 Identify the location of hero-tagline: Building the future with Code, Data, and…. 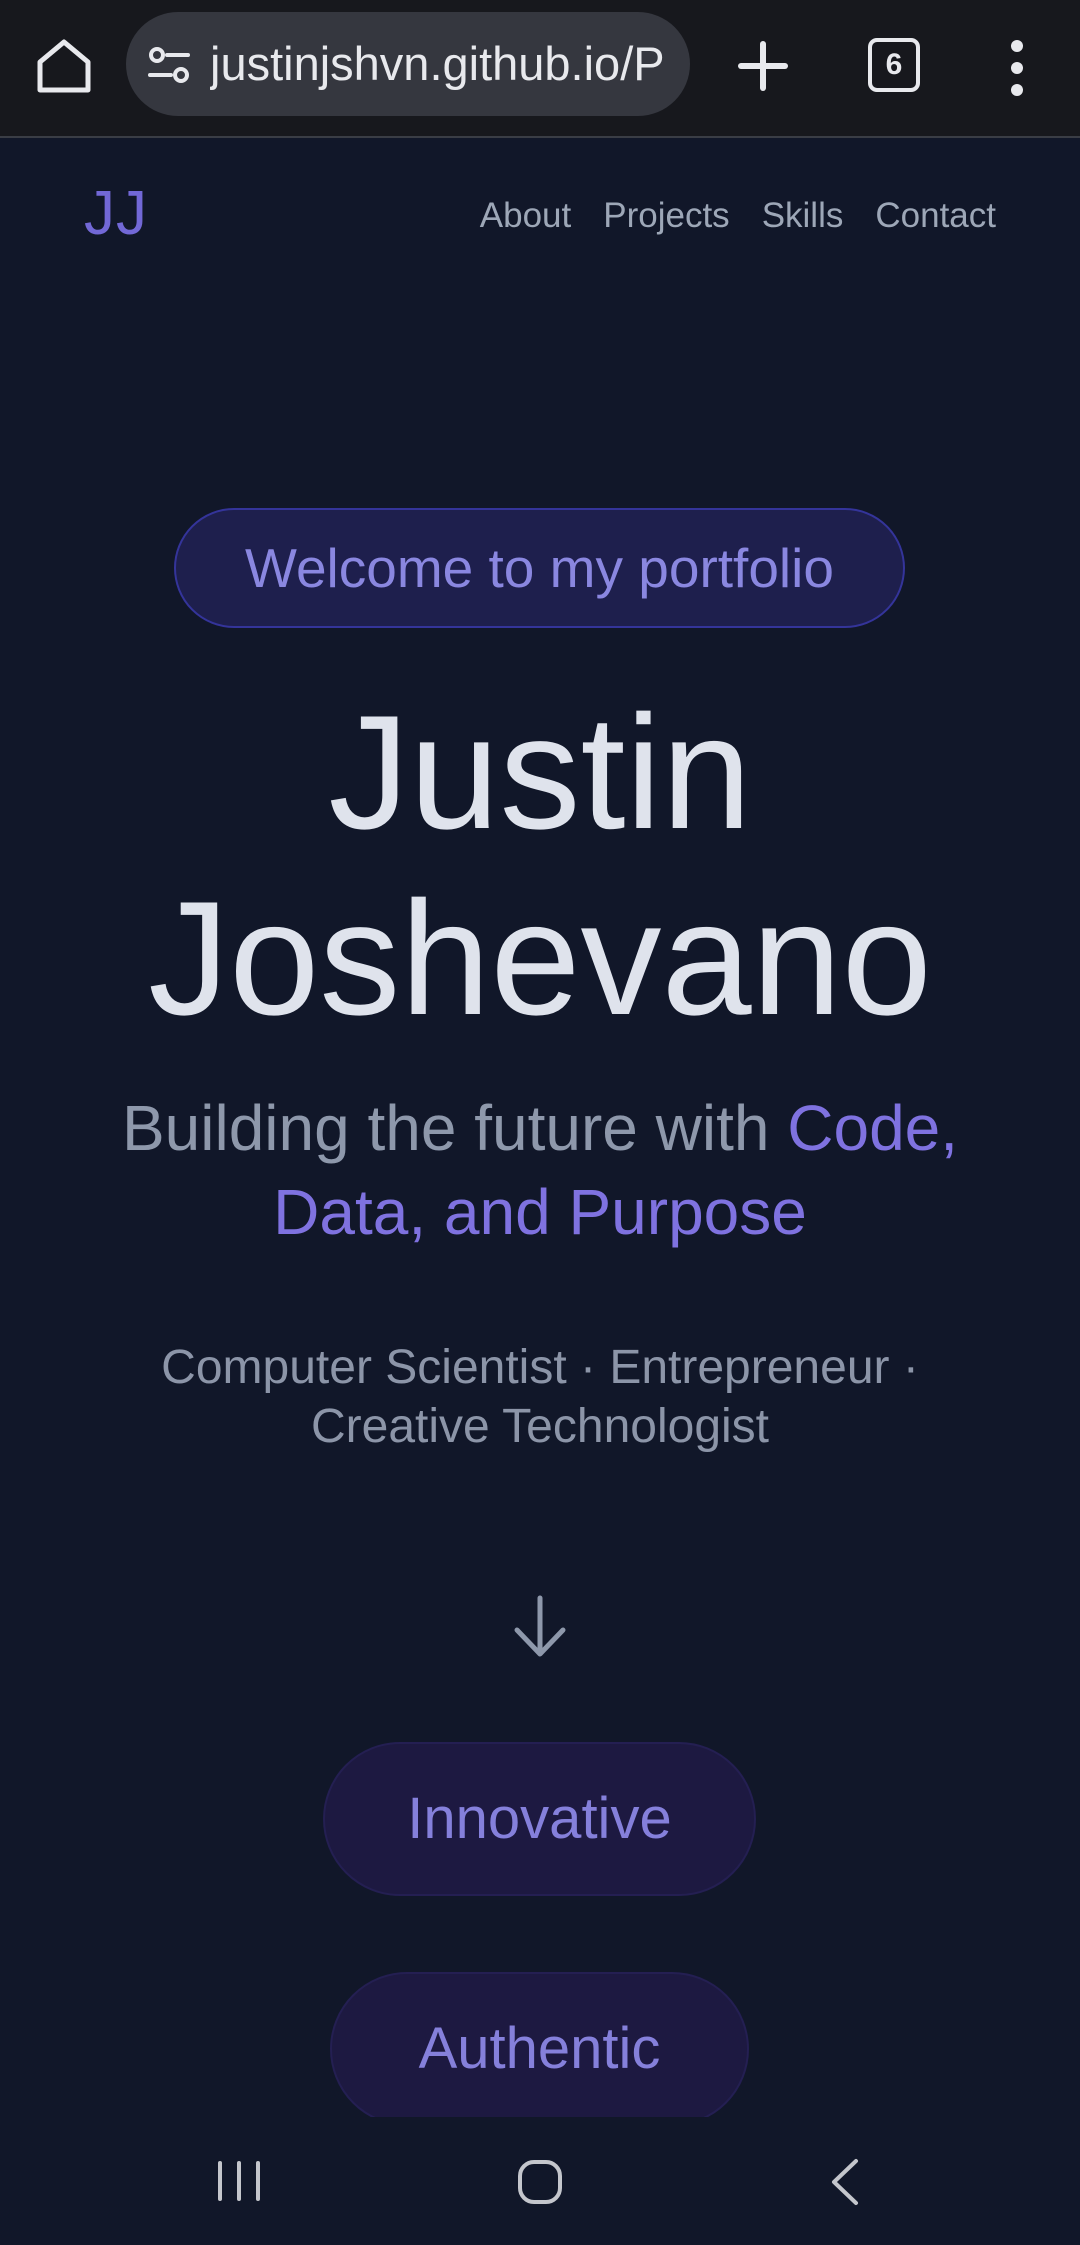
(540, 1170).